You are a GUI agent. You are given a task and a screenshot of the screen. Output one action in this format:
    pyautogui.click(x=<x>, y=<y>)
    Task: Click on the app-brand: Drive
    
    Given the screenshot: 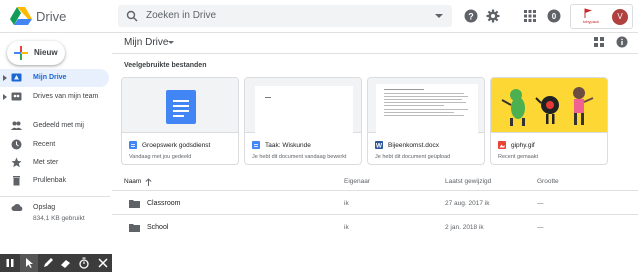 What is the action you would take?
    pyautogui.click(x=51, y=16)
    